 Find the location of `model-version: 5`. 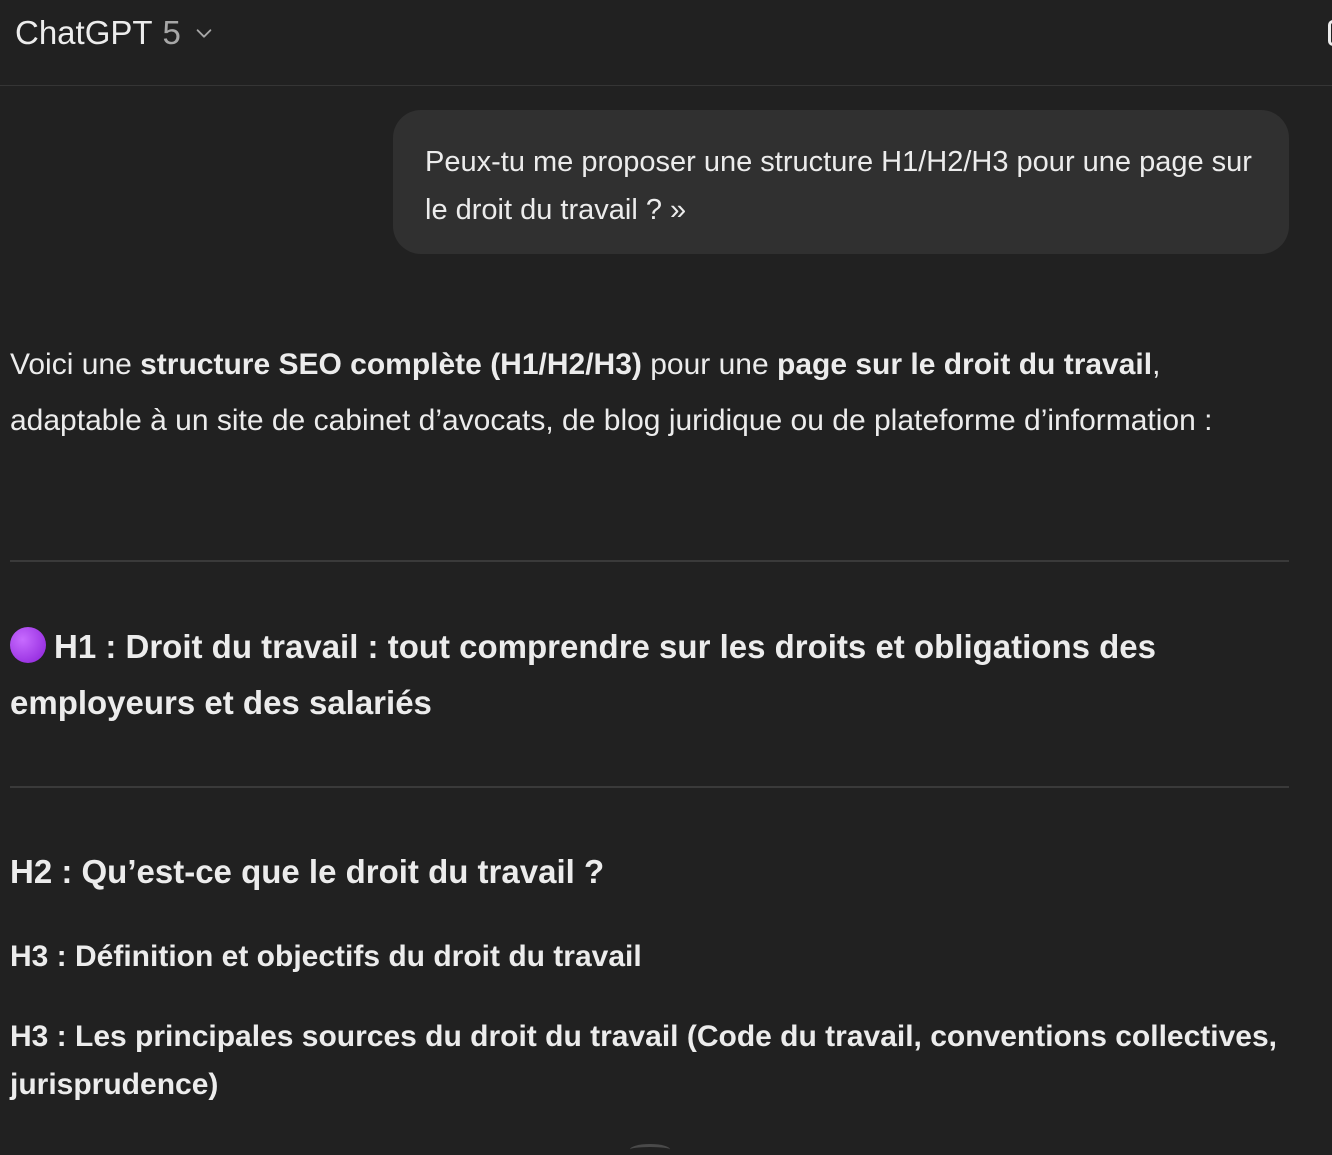

model-version: 5 is located at coordinates (171, 32).